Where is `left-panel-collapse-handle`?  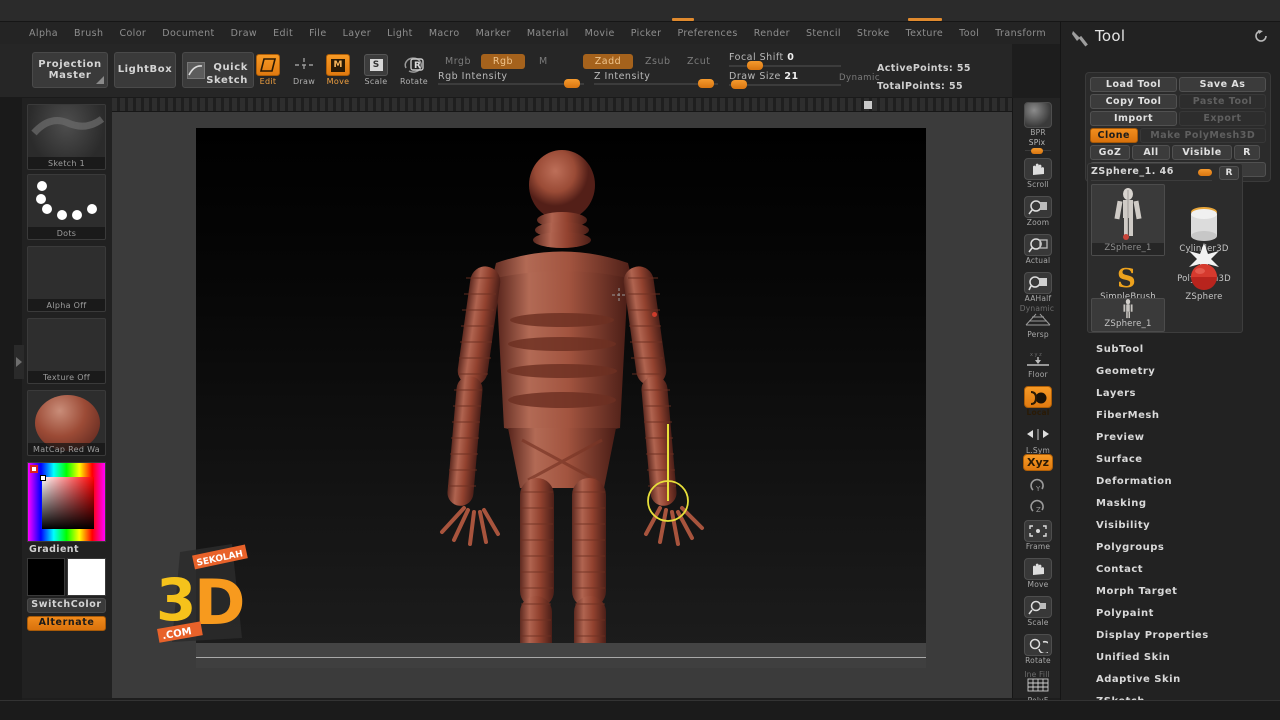
left-panel-collapse-handle is located at coordinates (19, 362).